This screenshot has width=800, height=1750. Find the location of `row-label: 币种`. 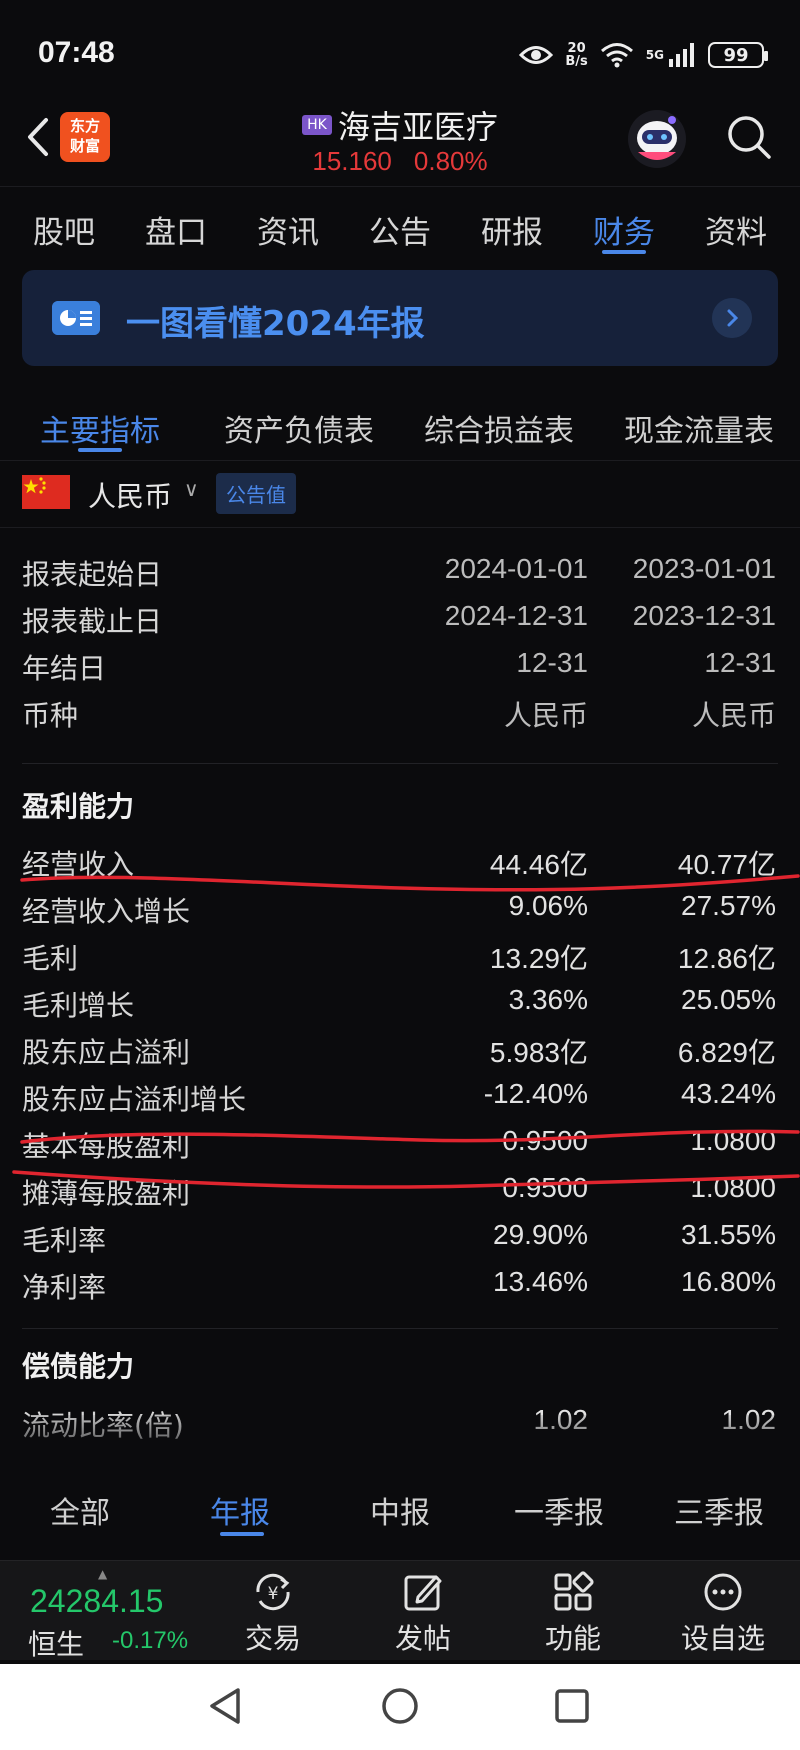

row-label: 币种 is located at coordinates (50, 715).